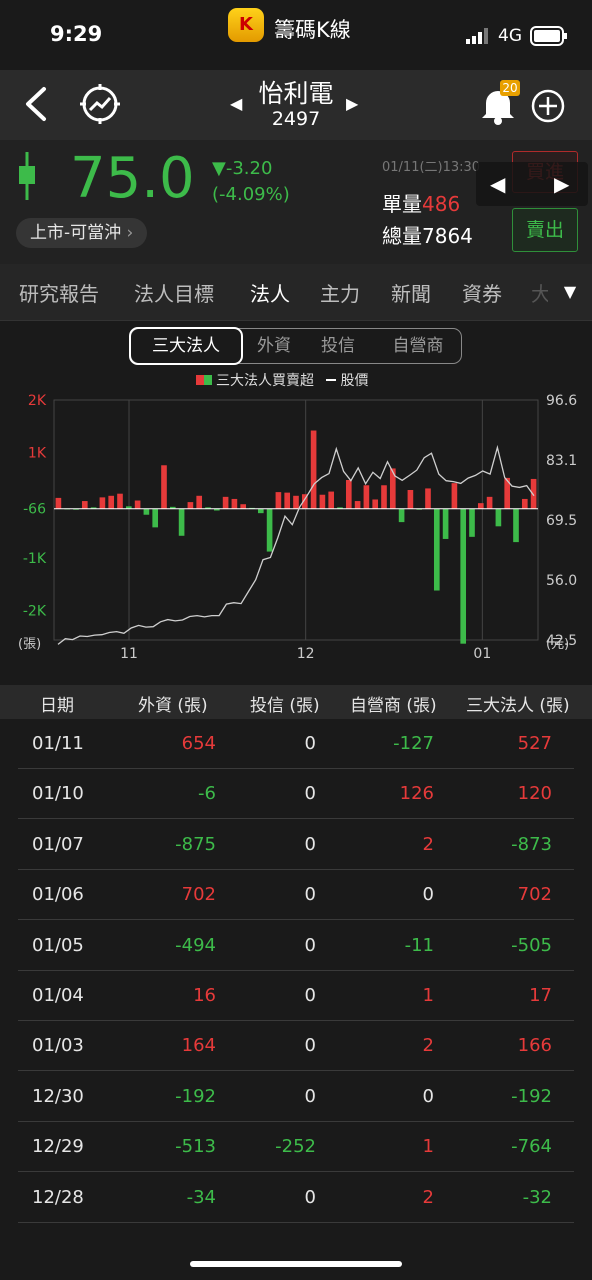 The image size is (592, 1280). Describe the element at coordinates (82, 233) in the screenshot. I see `market-tag: 上市-可當沖 ›` at that location.